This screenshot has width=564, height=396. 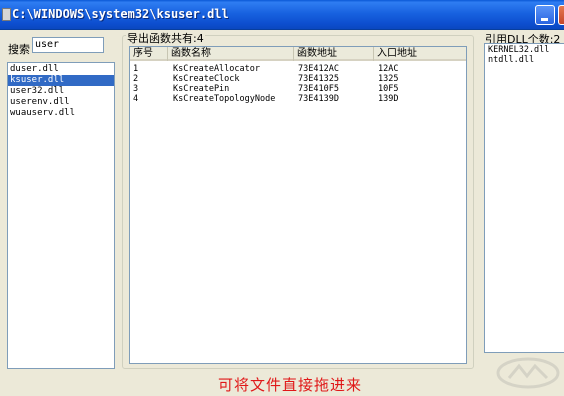 I want to click on column-header-function-address: 函数地址, so click(x=334, y=54).